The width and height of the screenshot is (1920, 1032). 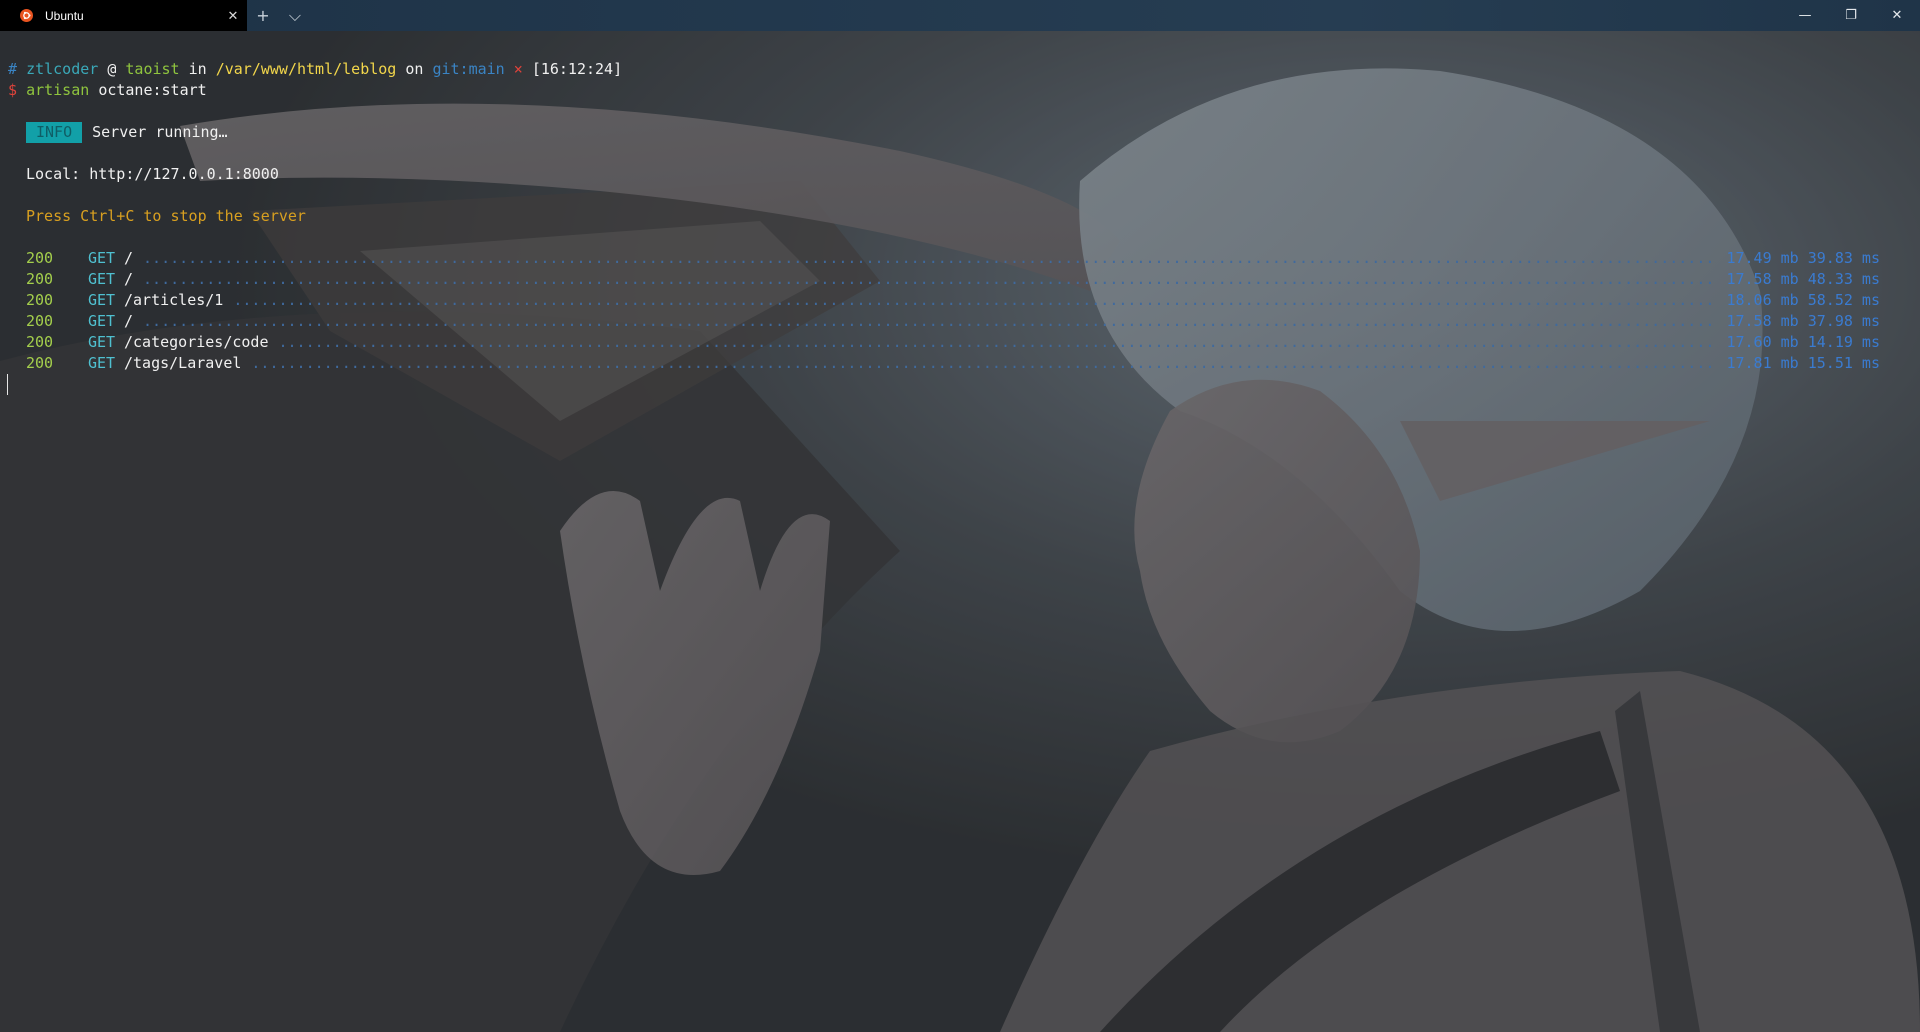 I want to click on prompt-host: taoist, so click(x=152, y=69).